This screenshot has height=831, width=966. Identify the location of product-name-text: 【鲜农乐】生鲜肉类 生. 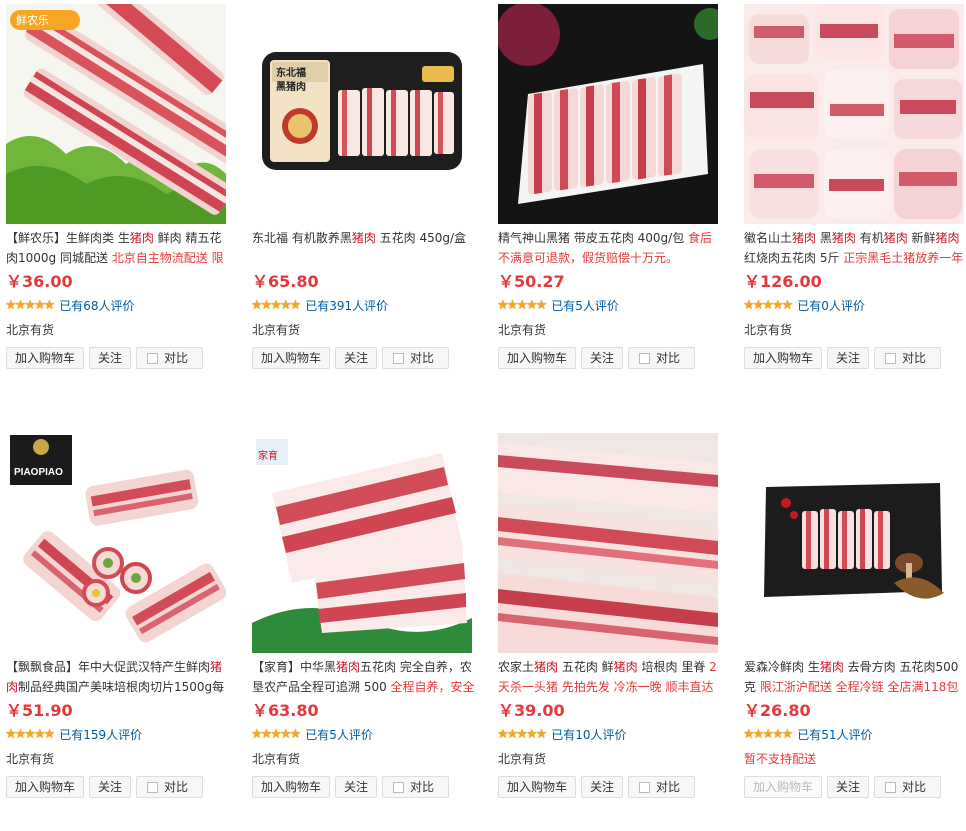
(68, 238).